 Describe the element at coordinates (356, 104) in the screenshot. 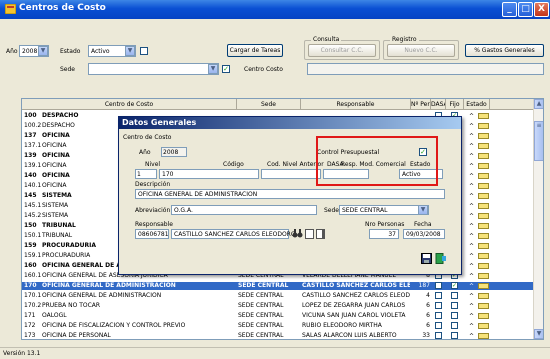

I see `col-responsable: Responsable` at that location.